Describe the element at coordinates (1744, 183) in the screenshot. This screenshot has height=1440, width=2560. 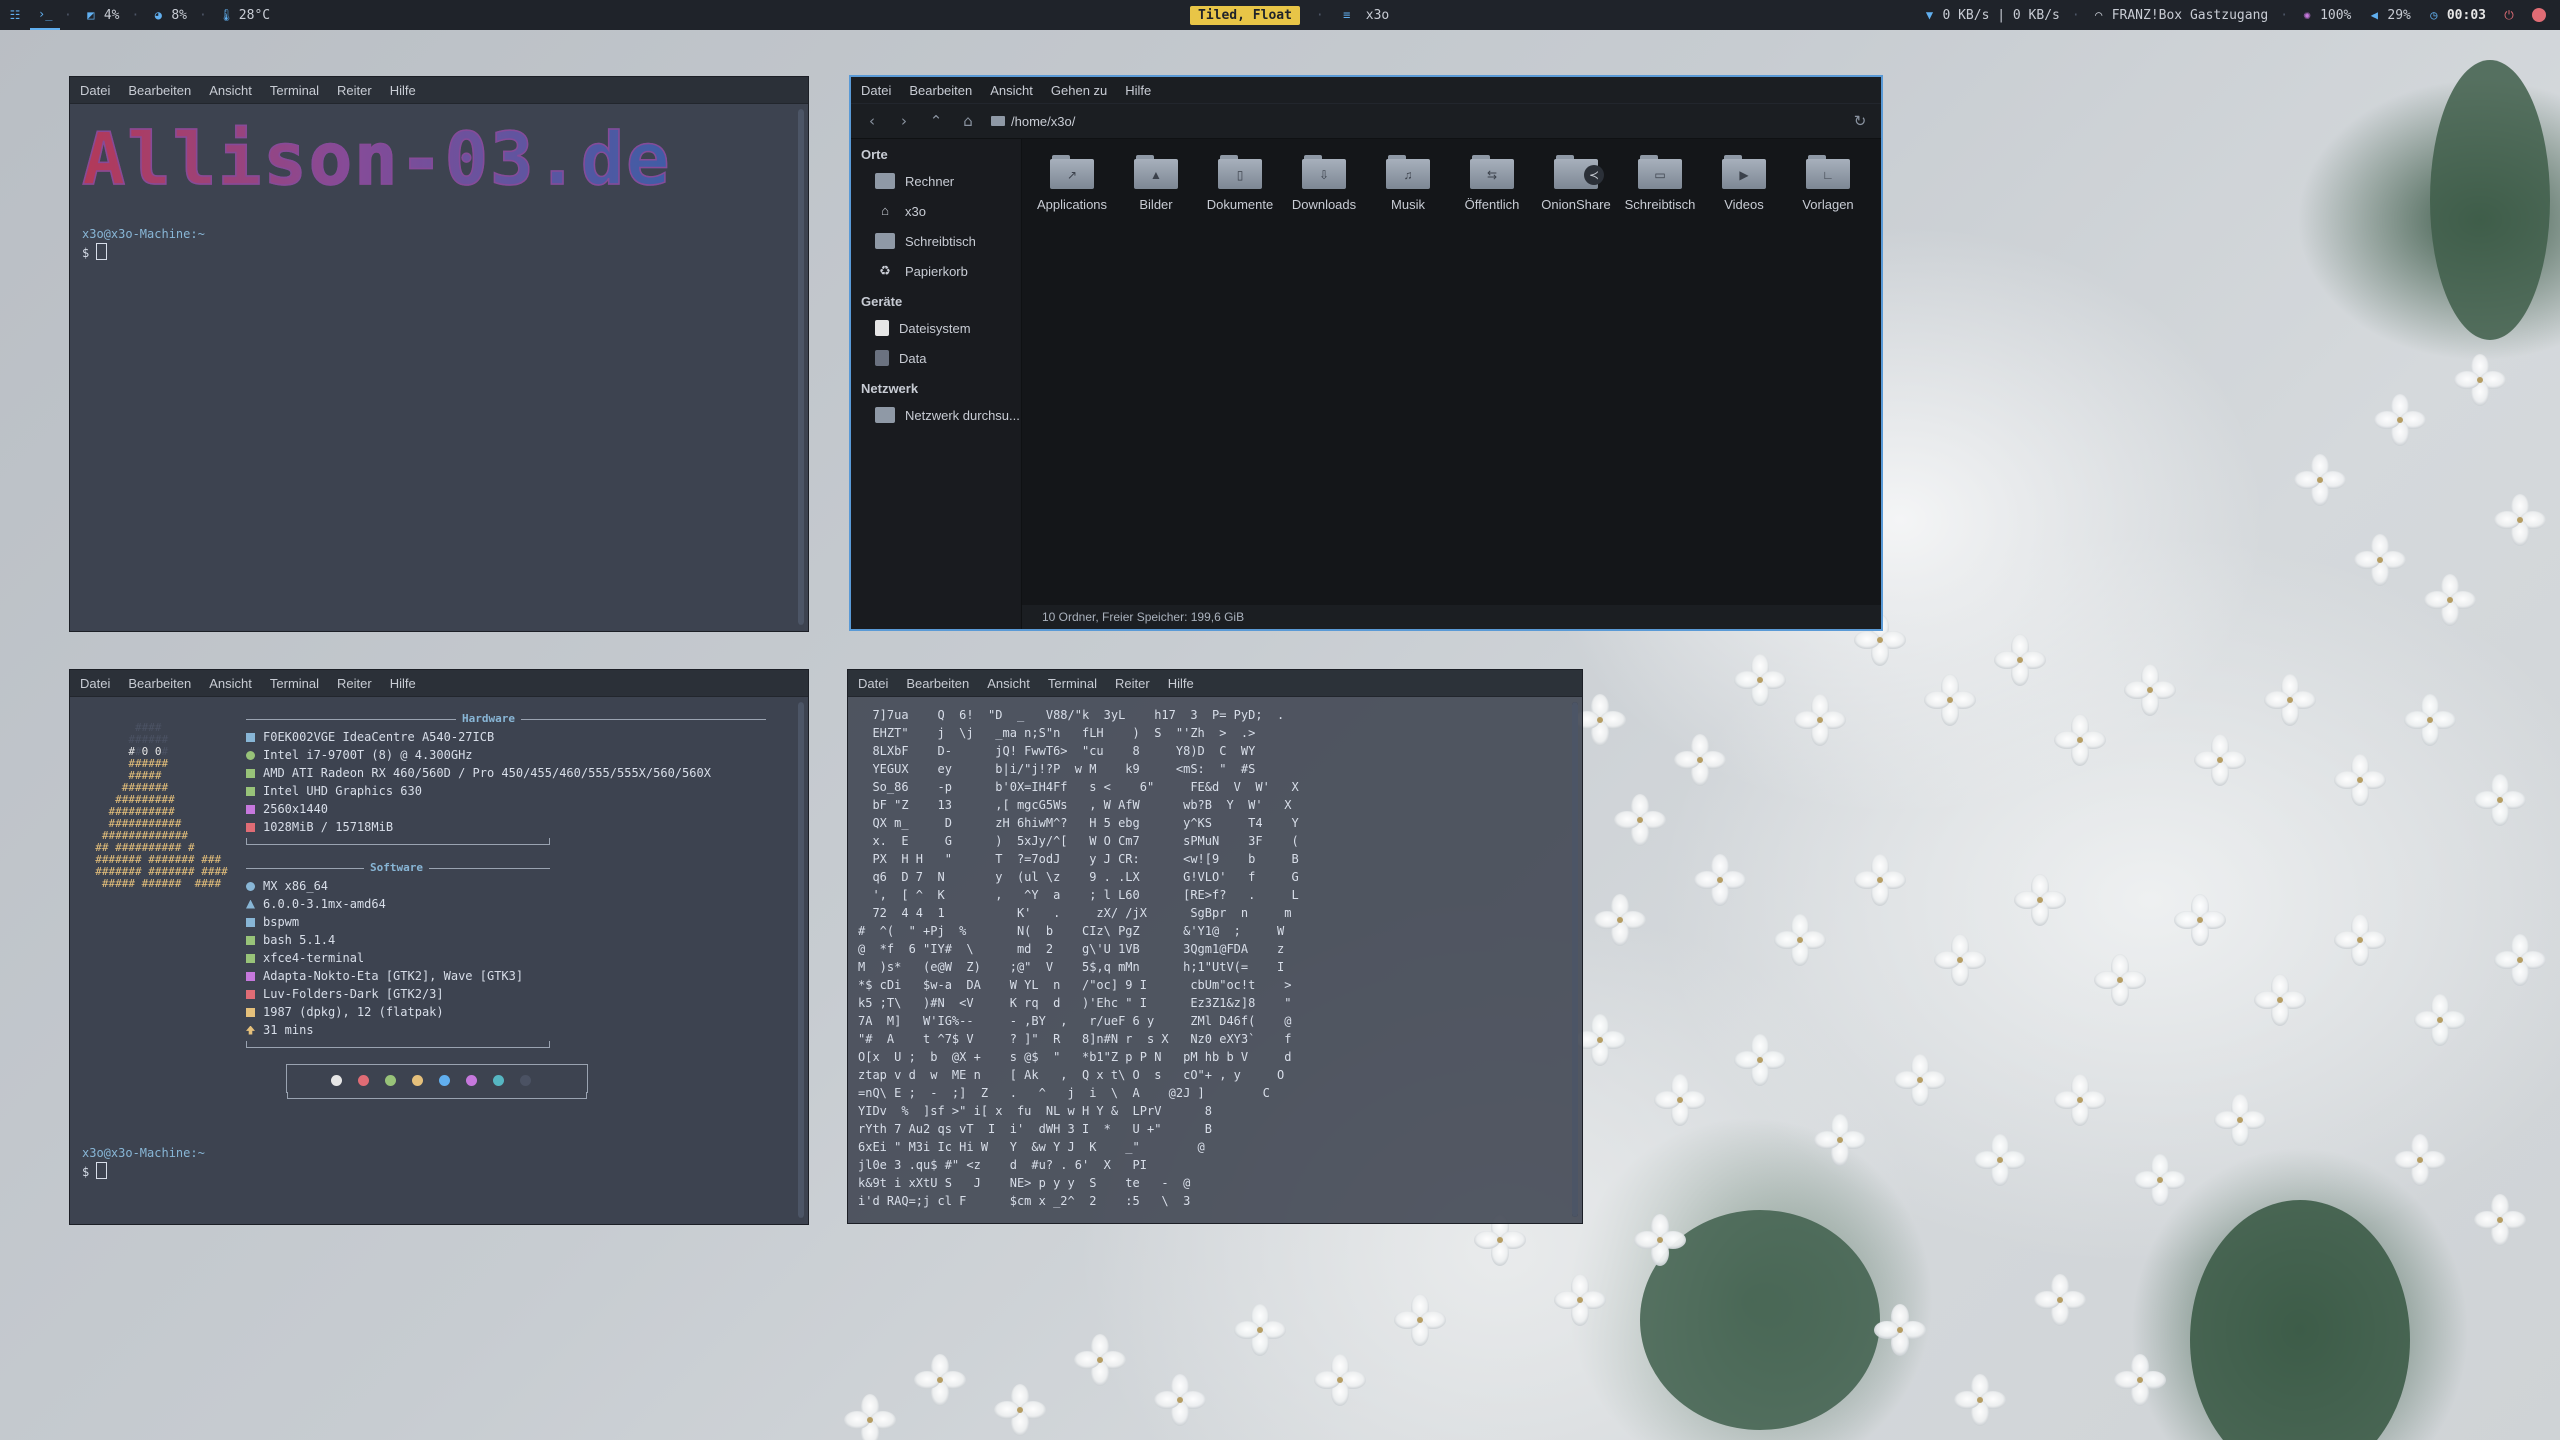
I see `folder-videos: ▶ Videos` at that location.